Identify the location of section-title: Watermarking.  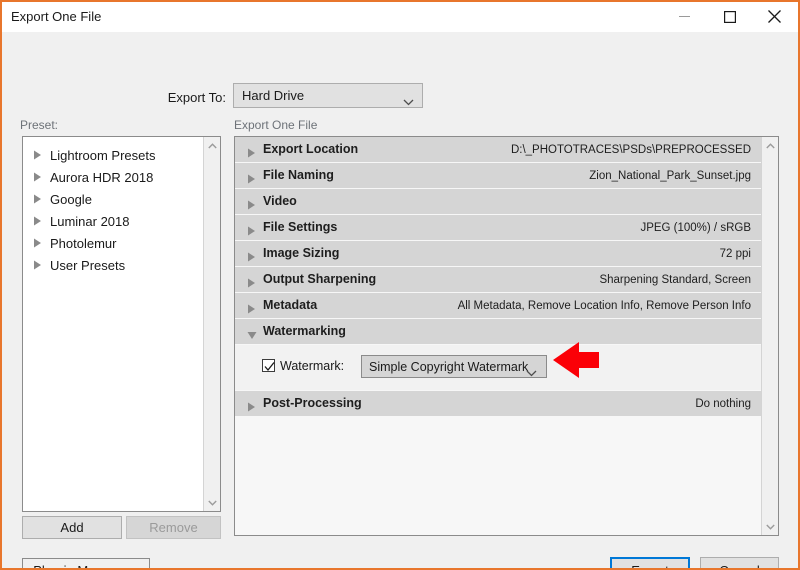
(304, 331).